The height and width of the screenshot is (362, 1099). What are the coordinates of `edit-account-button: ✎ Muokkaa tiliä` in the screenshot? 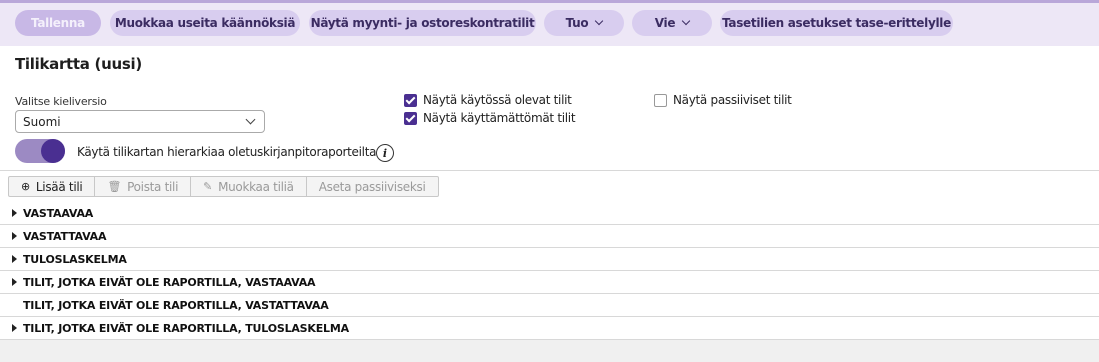 It's located at (249, 186).